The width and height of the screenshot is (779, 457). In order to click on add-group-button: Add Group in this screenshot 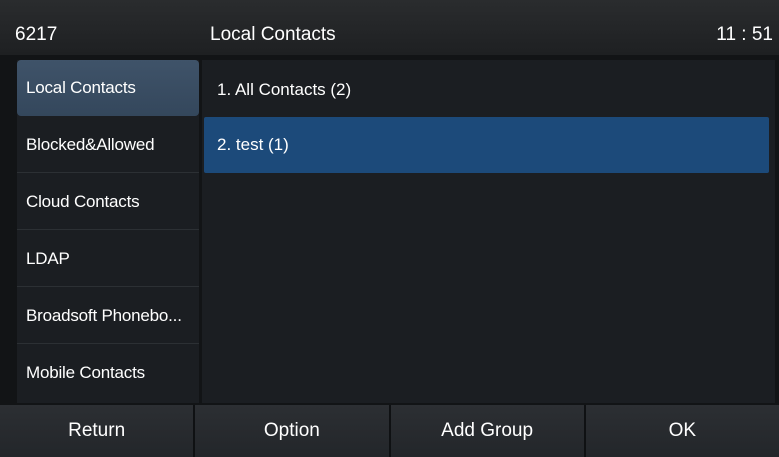, I will do `click(487, 431)`.